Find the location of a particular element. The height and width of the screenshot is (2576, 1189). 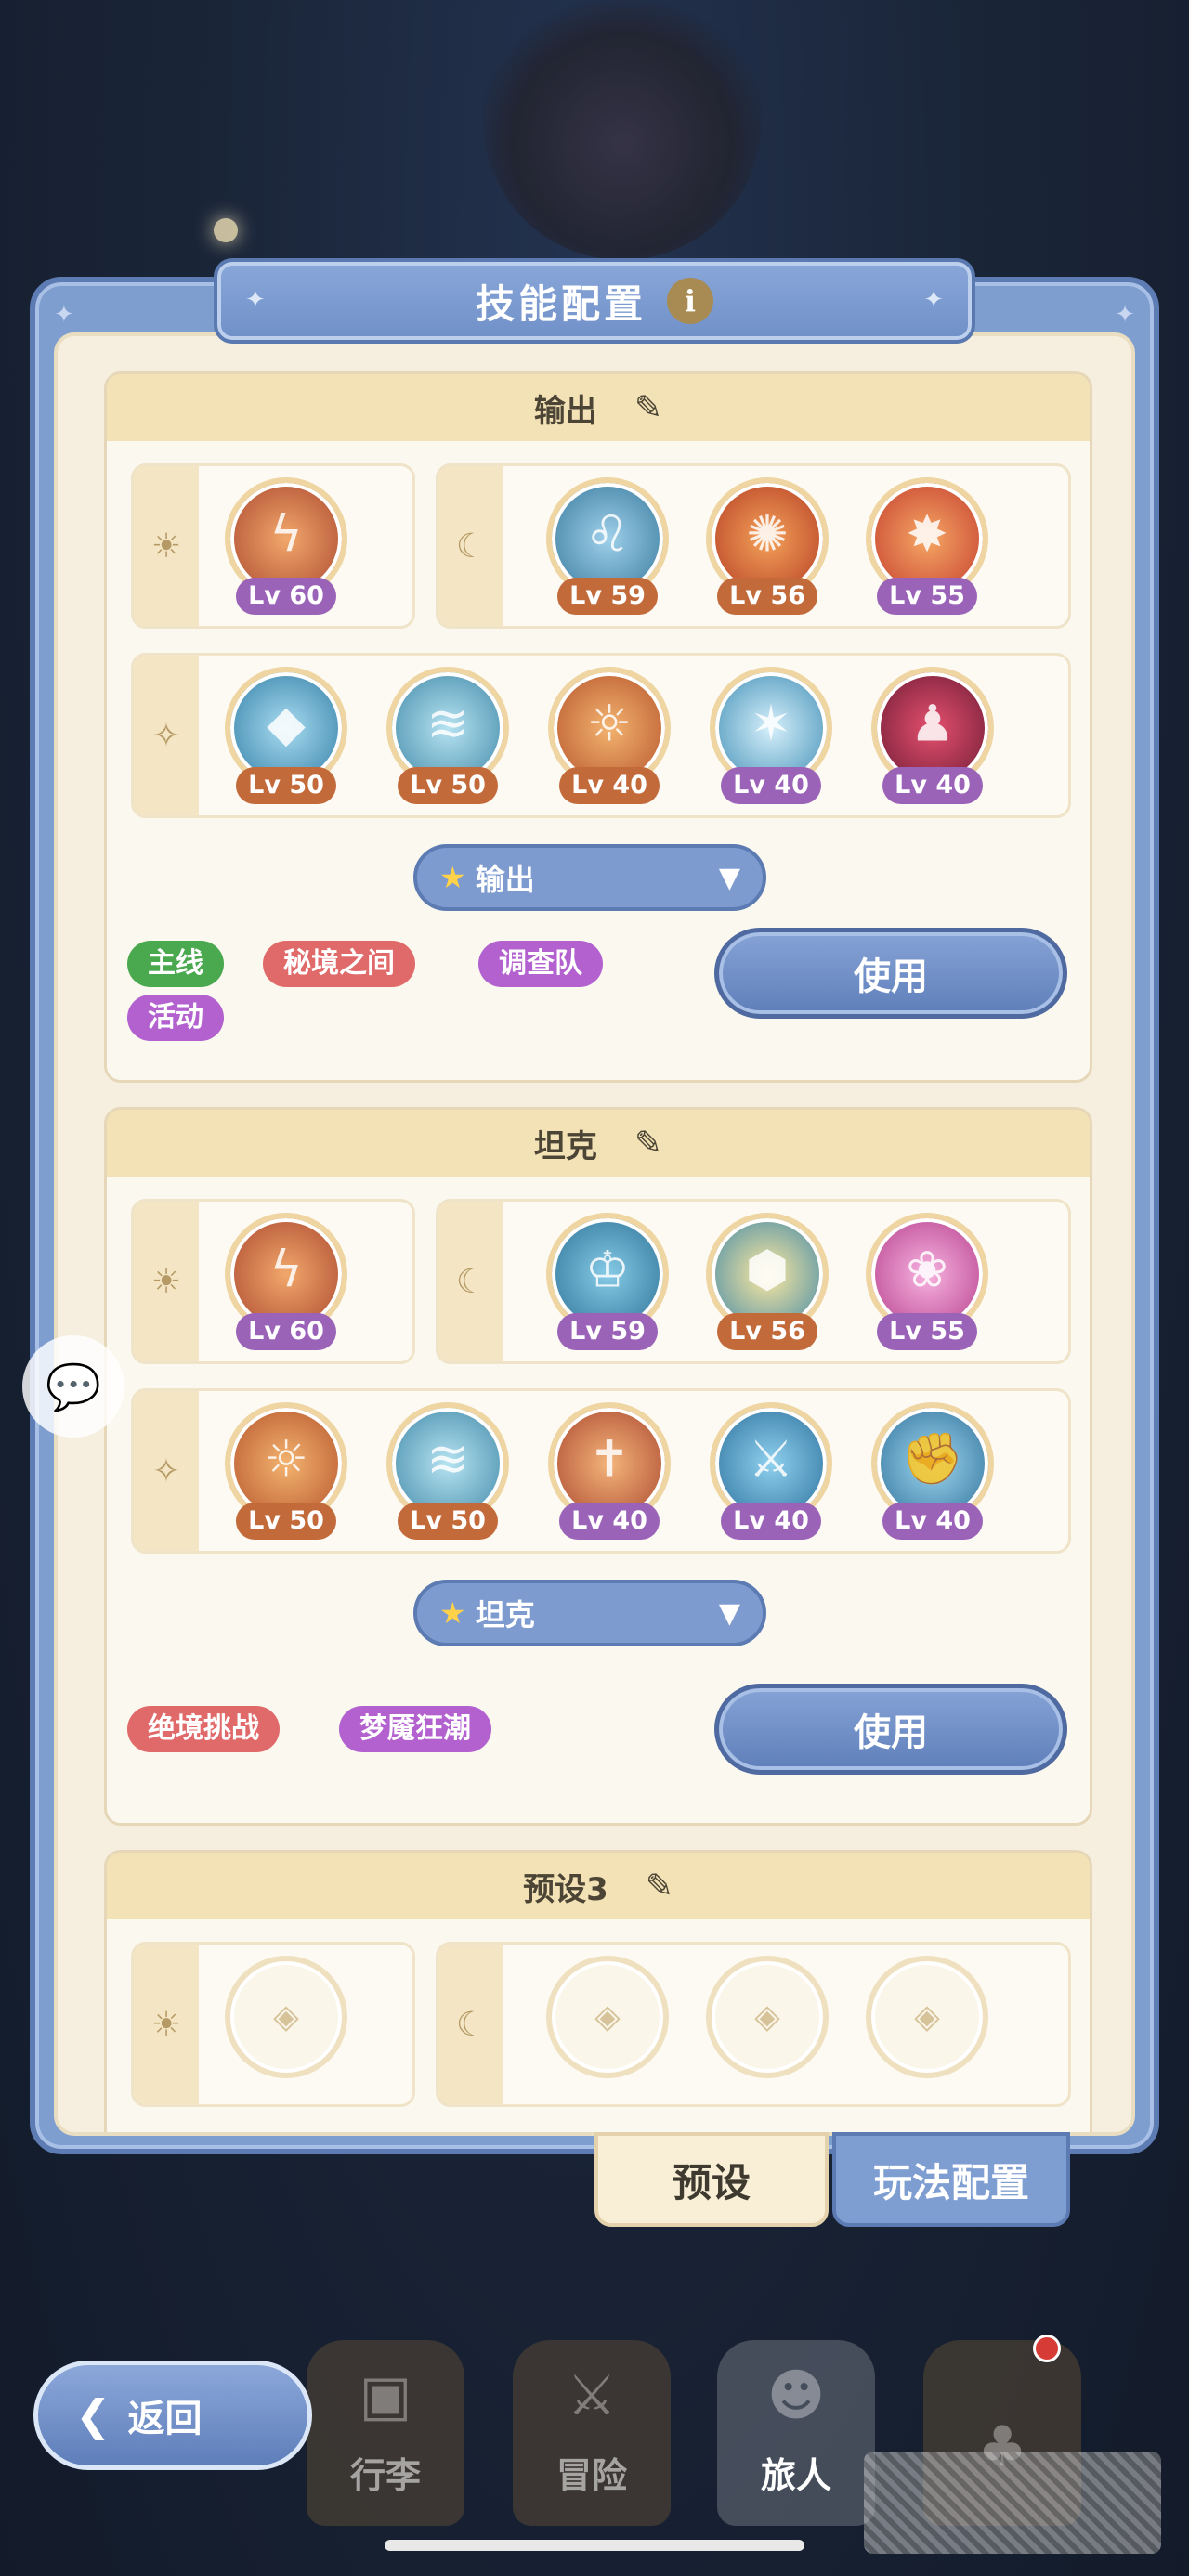

home-indicator is located at coordinates (594, 2545).